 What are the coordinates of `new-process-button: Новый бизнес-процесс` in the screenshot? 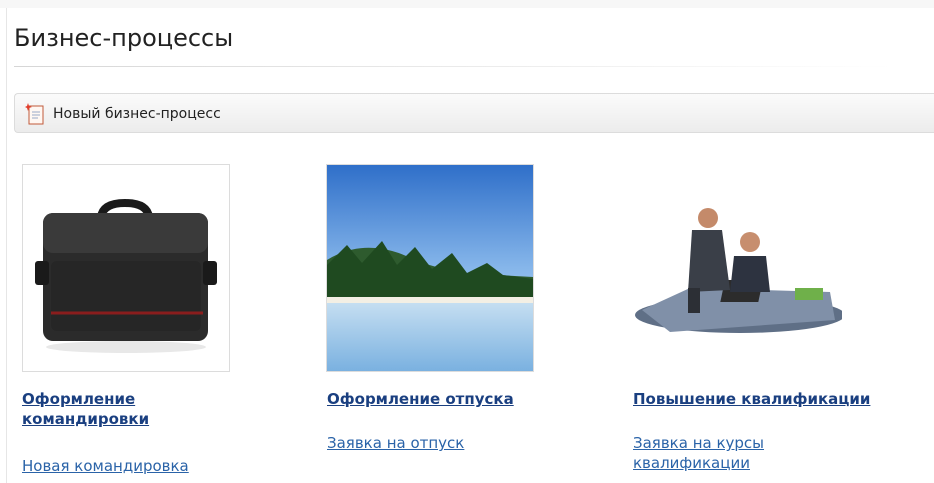 It's located at (123, 114).